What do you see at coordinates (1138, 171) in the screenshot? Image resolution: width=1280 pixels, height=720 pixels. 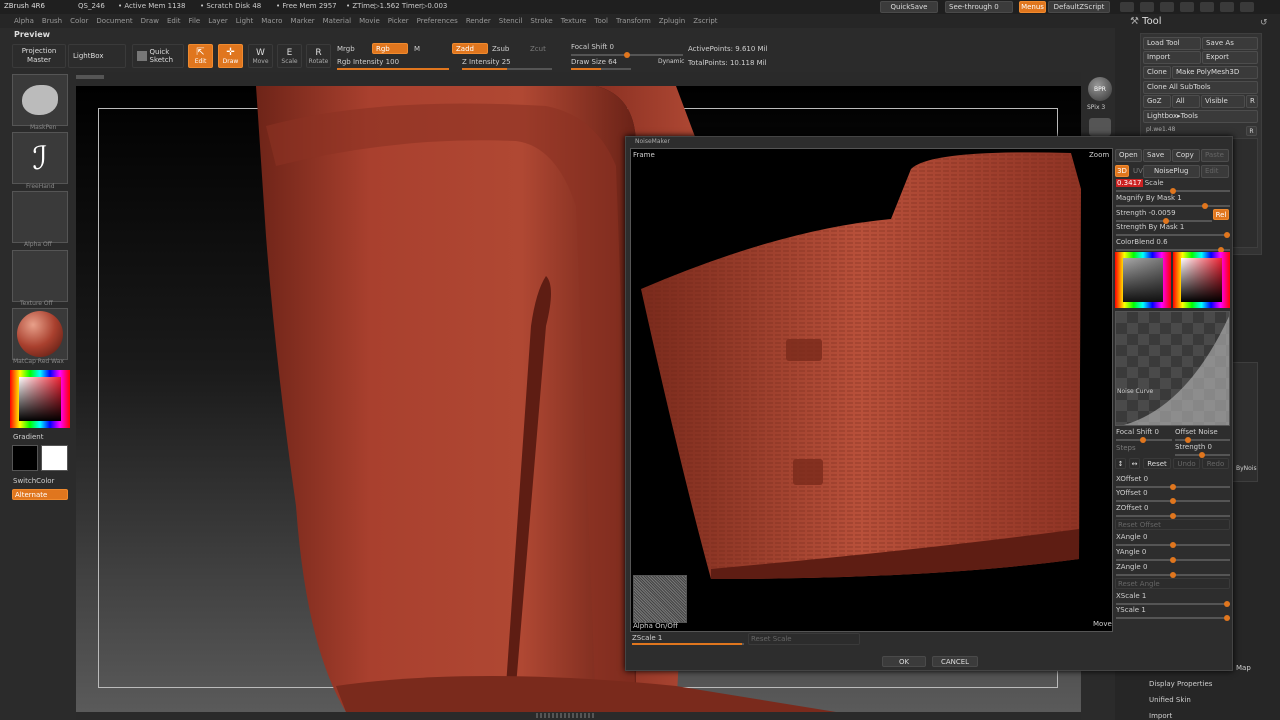 I see `nm-uv-button: UV` at bounding box center [1138, 171].